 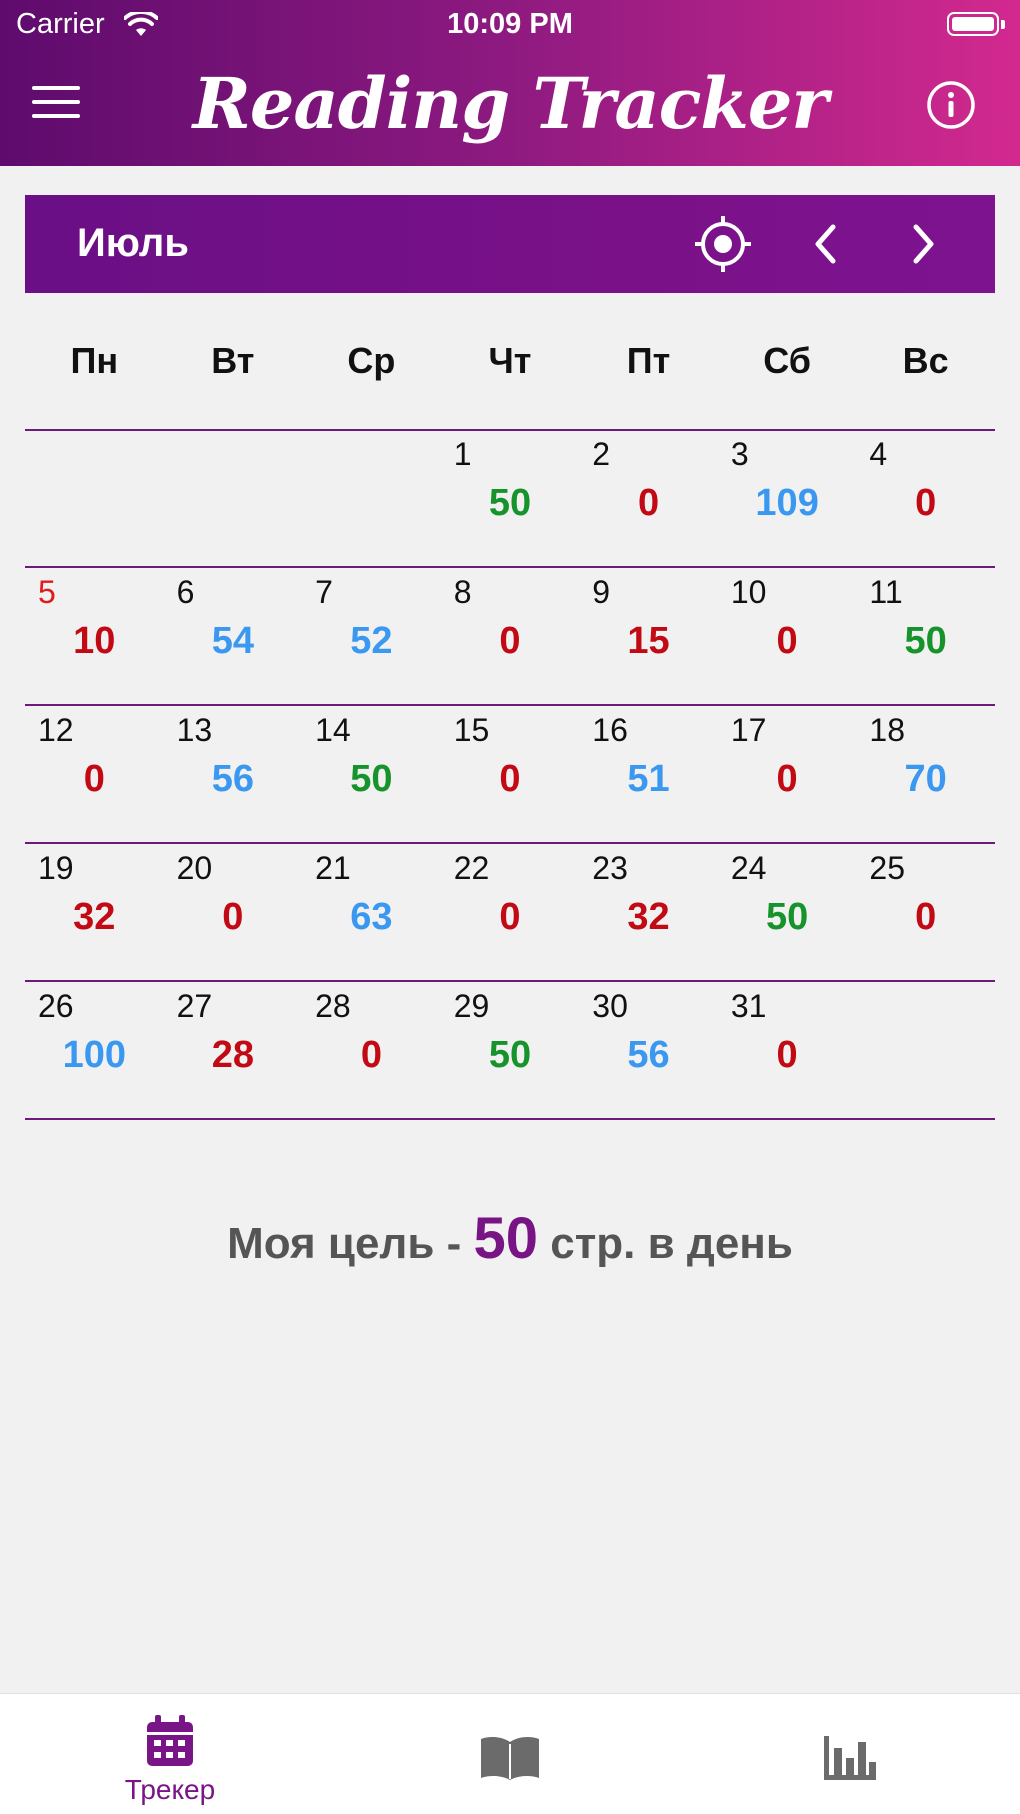 What do you see at coordinates (233, 360) in the screenshot?
I see `weekday-tue: Вт` at bounding box center [233, 360].